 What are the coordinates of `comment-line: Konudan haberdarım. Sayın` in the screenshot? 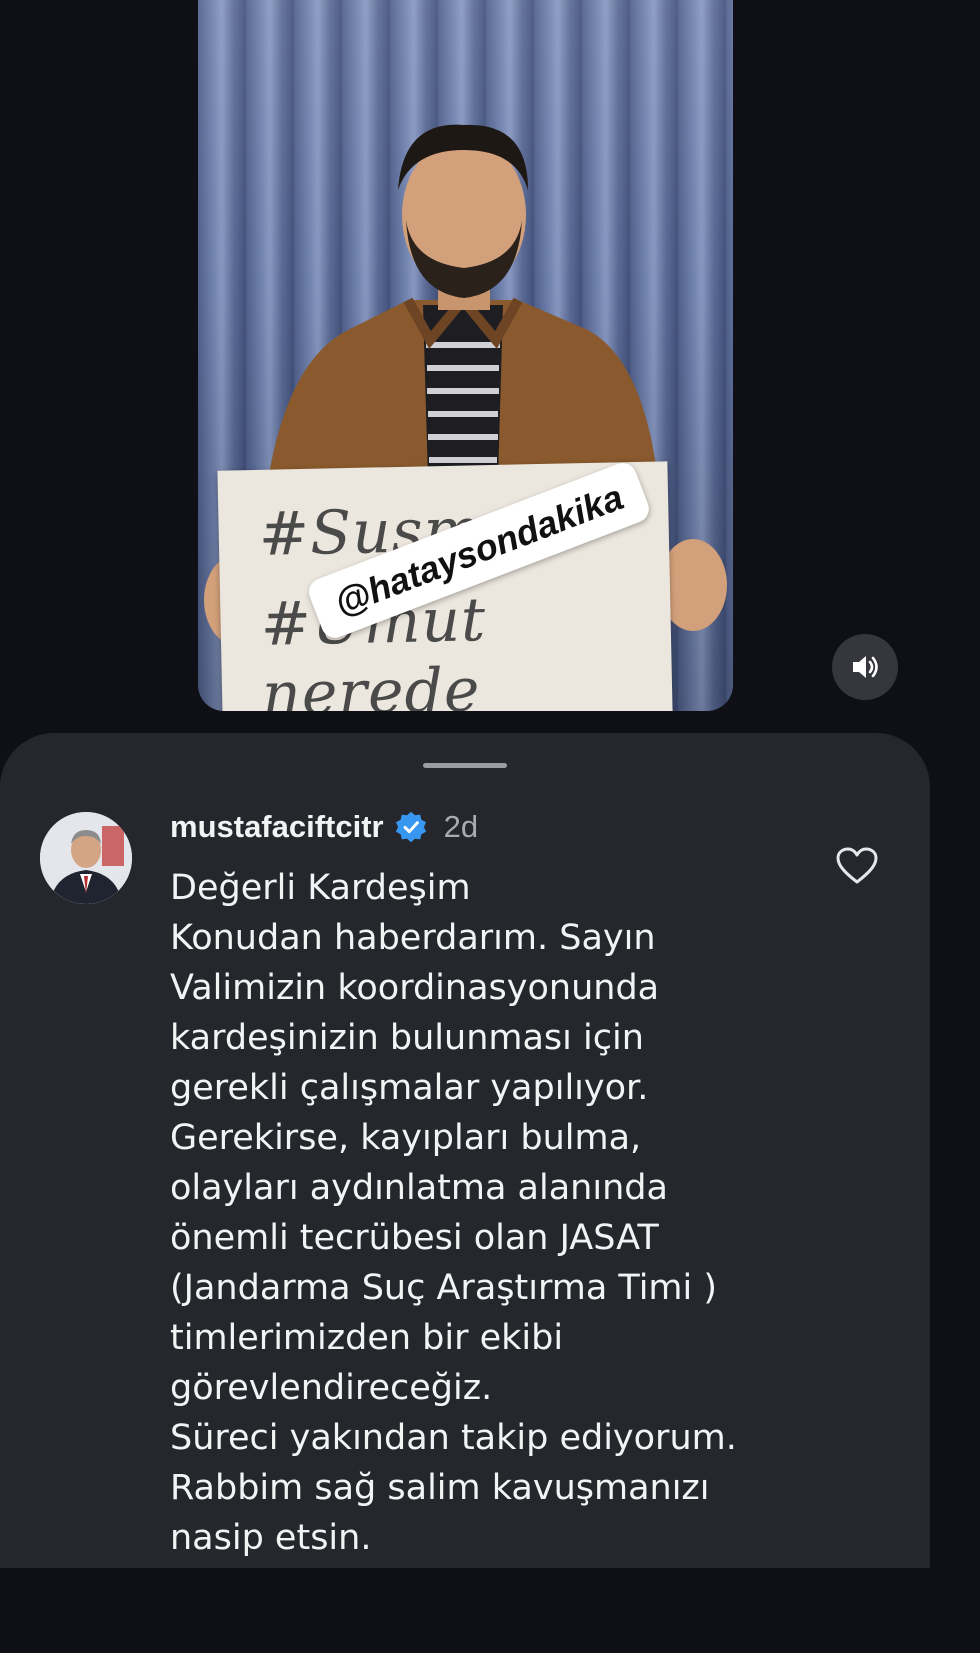 It's located at (413, 938).